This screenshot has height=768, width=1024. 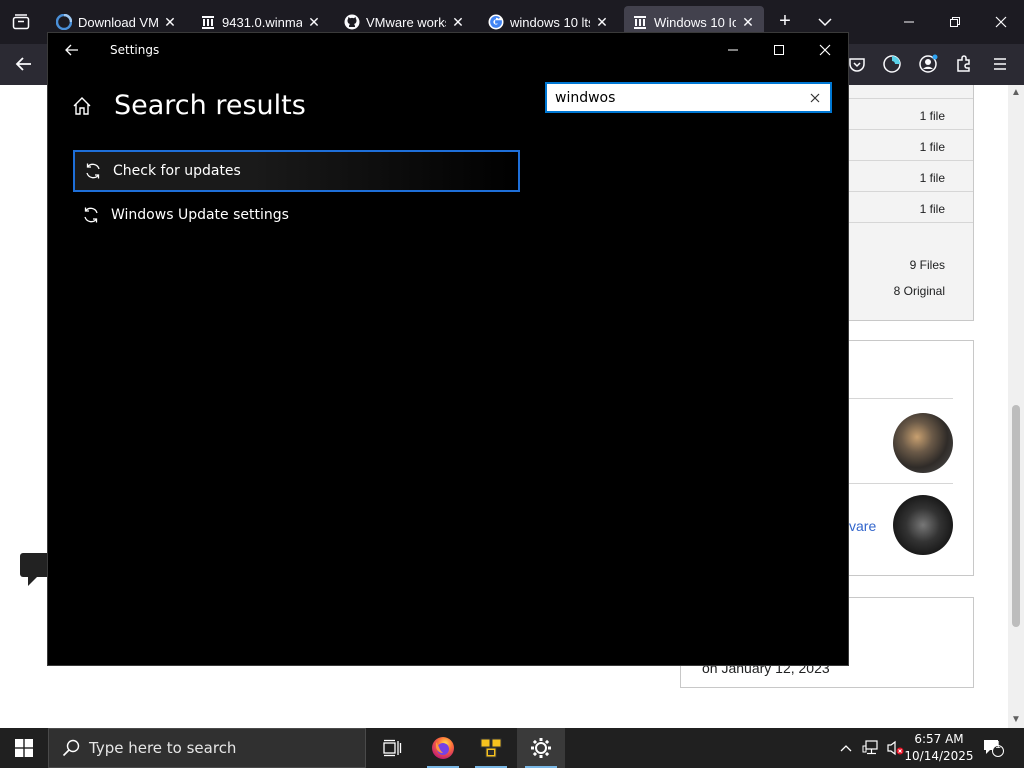 I want to click on tab-title: VMware workstation, so click(x=406, y=22).